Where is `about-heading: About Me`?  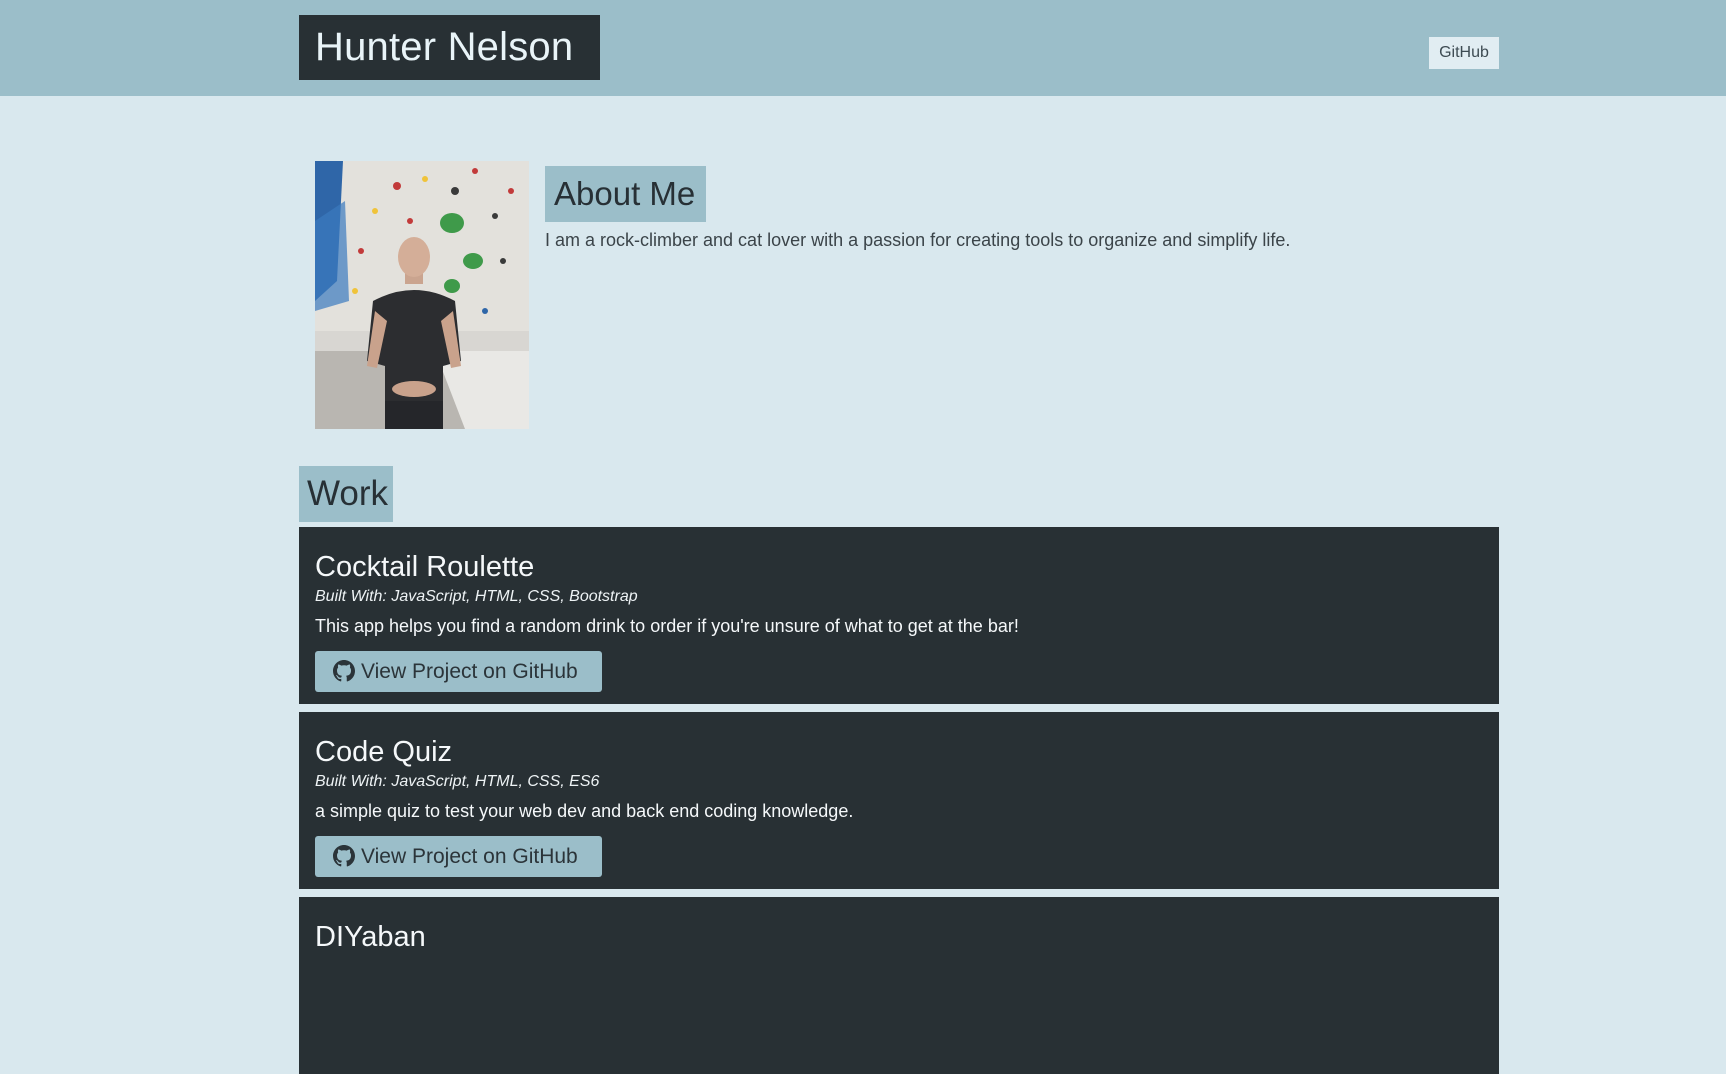
about-heading: About Me is located at coordinates (625, 194).